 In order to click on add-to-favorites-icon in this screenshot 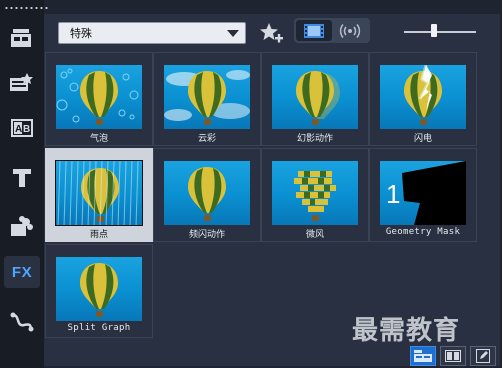, I will do `click(271, 33)`.